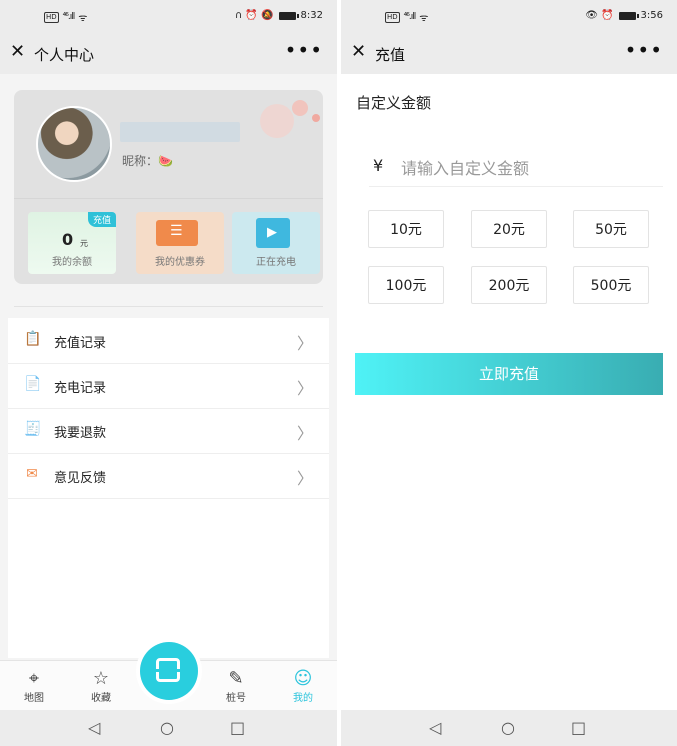 The image size is (677, 746). I want to click on map-pin-icon: ⌖, so click(34, 678).